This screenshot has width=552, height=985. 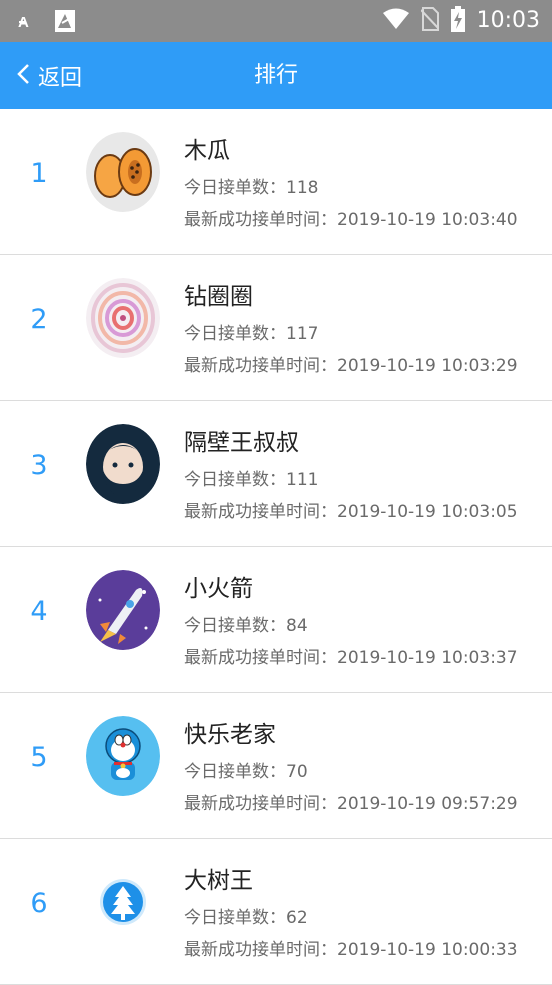 I want to click on last-order-time: 最新成功接单时间：2019-10-19 10:03:37, so click(x=351, y=658).